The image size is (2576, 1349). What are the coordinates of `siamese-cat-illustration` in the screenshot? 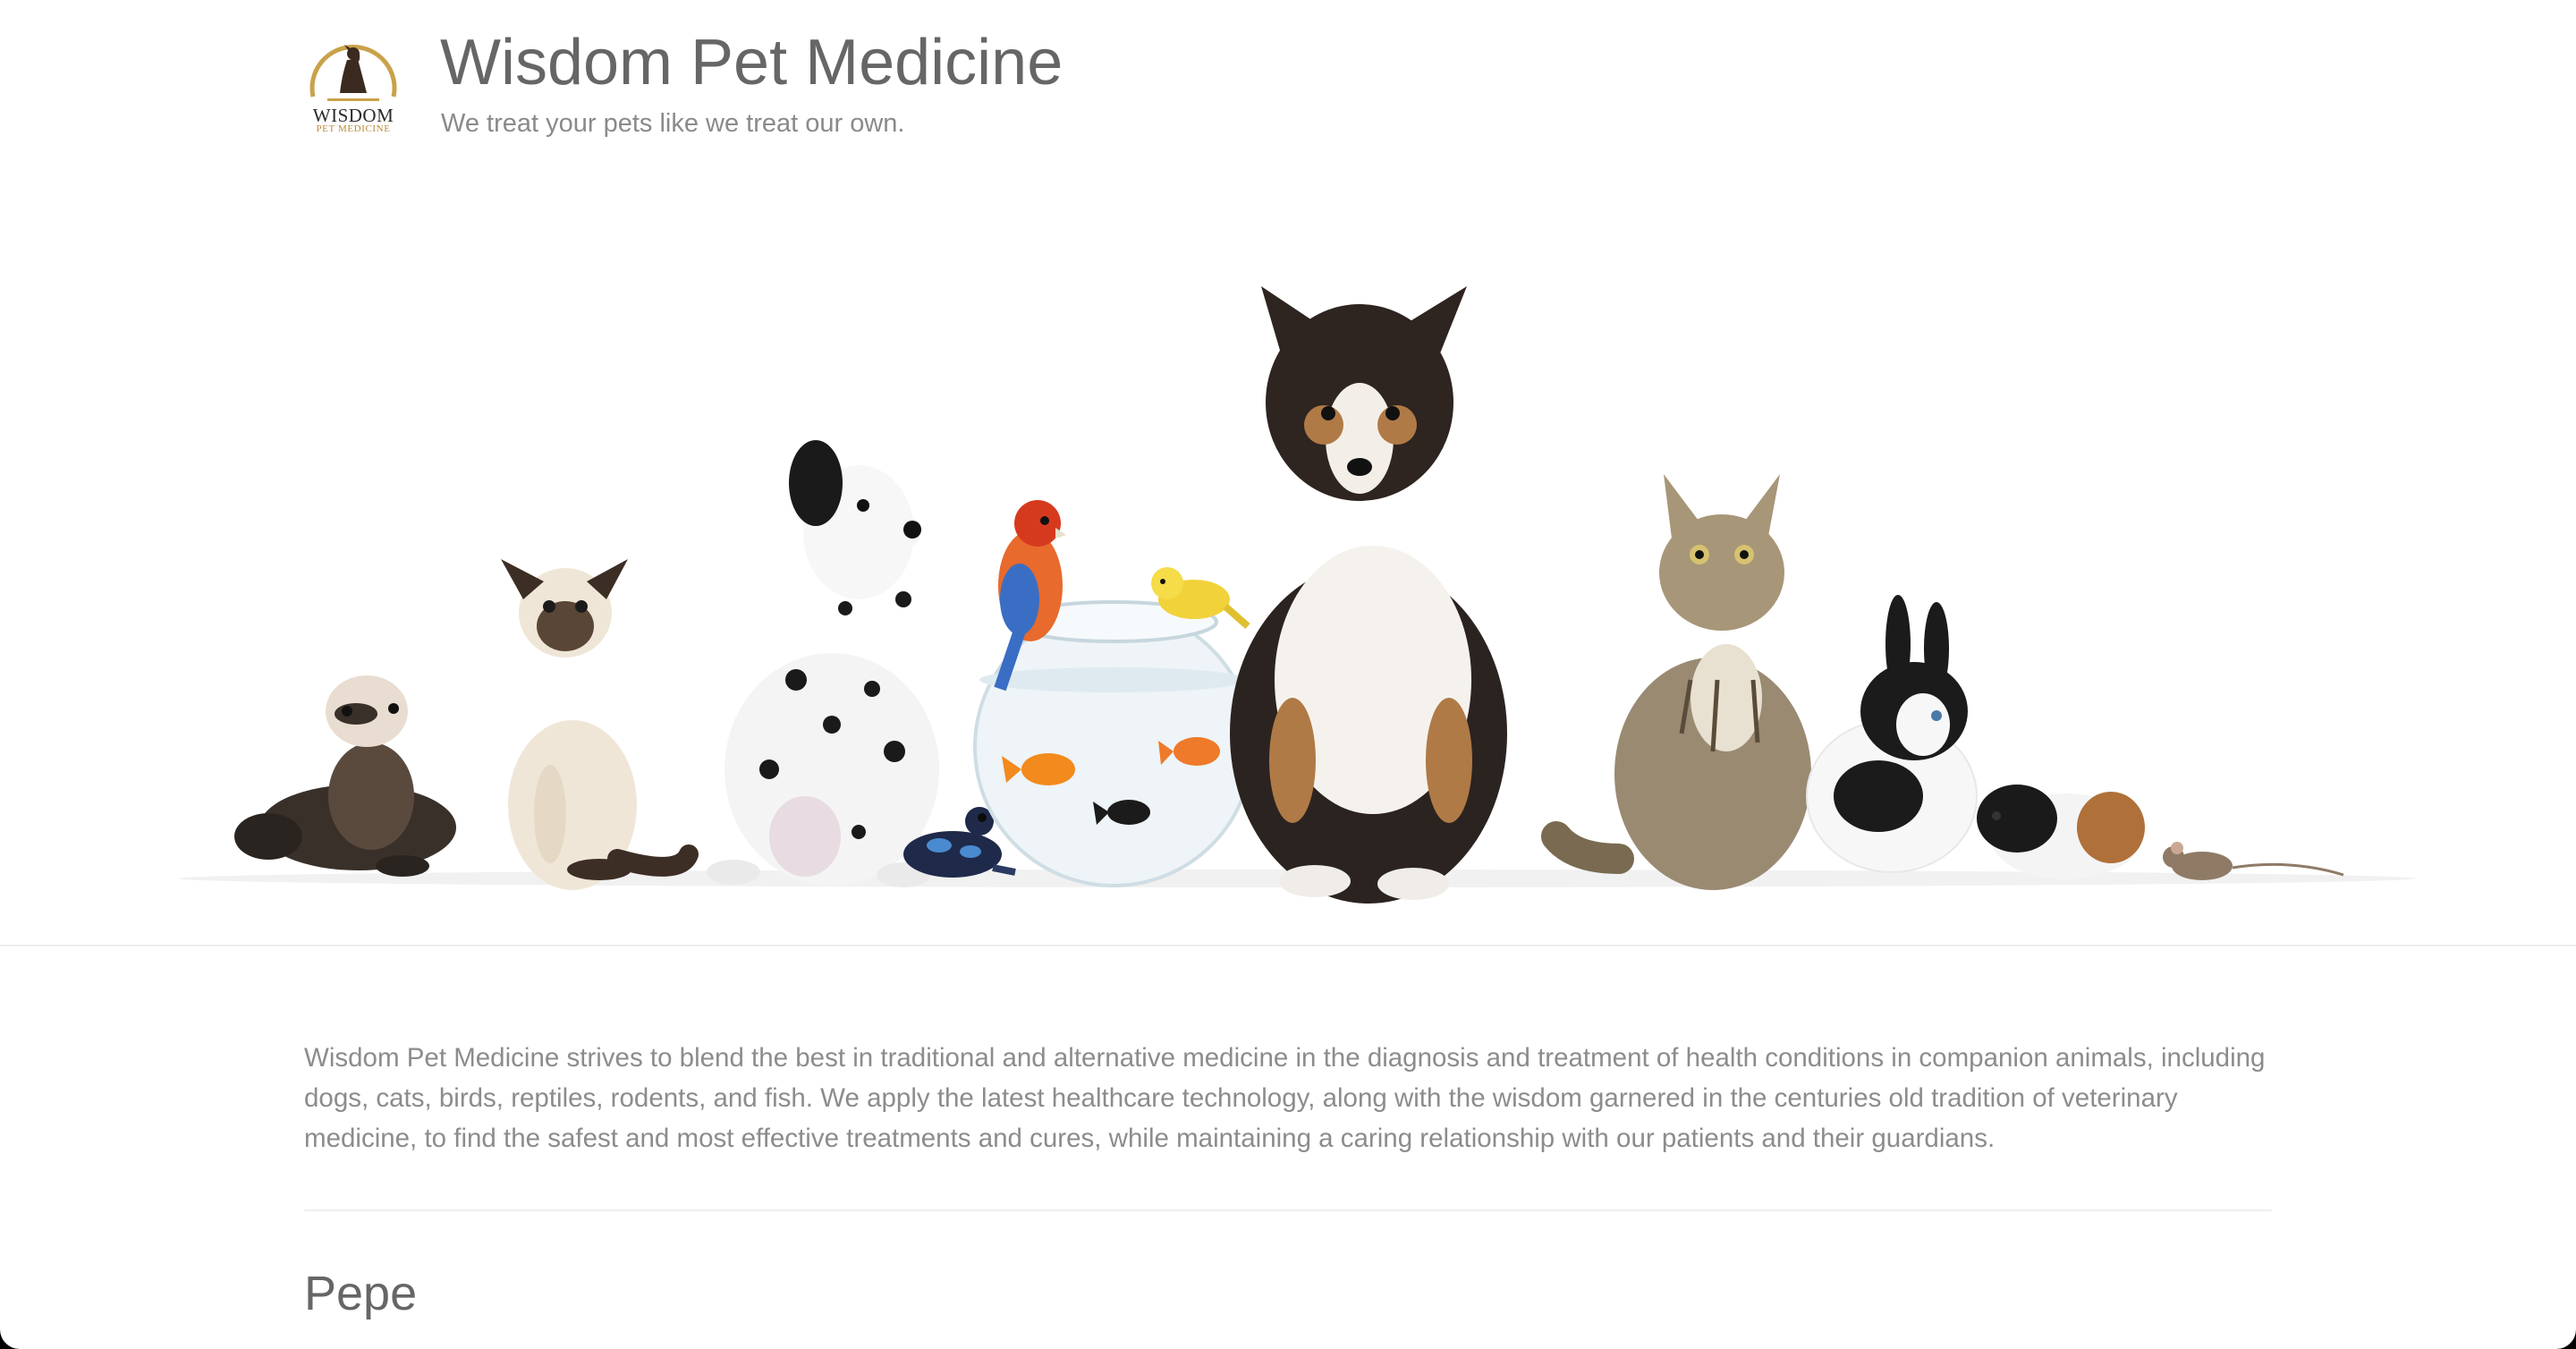 It's located at (600, 724).